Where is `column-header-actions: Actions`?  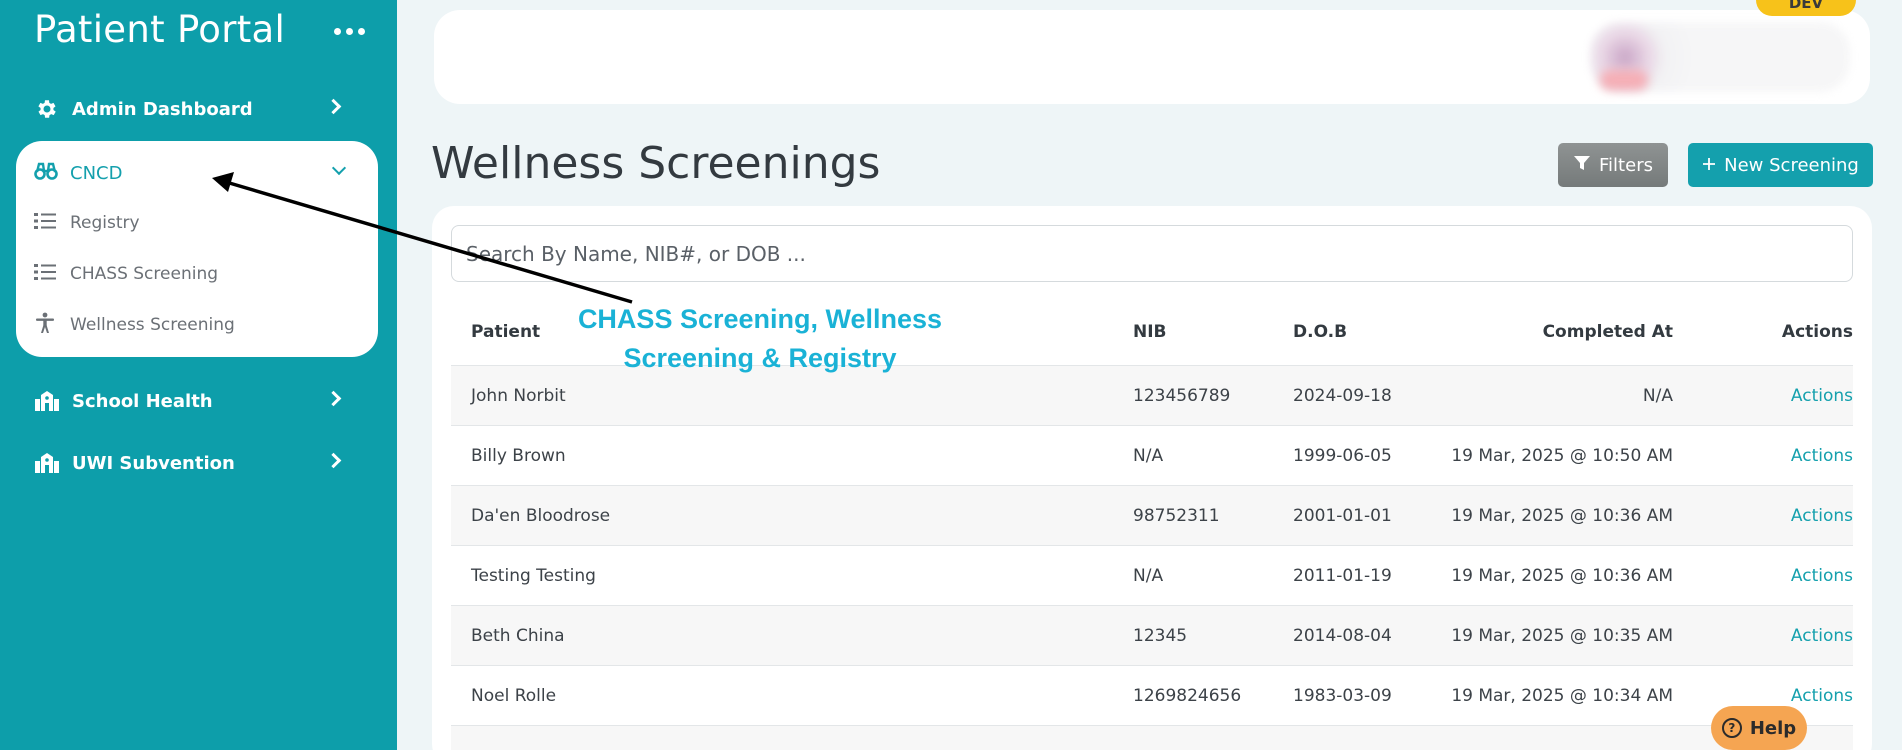
column-header-actions: Actions is located at coordinates (1817, 332).